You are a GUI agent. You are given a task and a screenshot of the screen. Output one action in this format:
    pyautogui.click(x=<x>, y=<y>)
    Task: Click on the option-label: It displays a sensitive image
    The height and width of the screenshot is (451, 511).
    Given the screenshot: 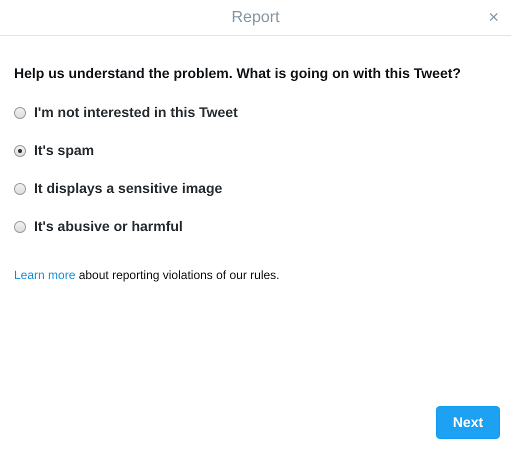 What is the action you would take?
    pyautogui.click(x=128, y=188)
    